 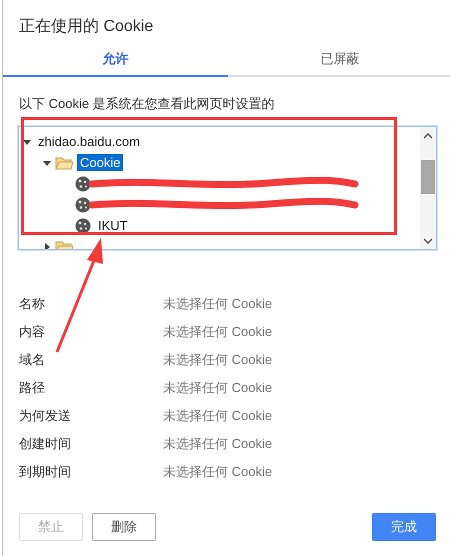 I want to click on dialog-button: 删除, so click(x=124, y=527).